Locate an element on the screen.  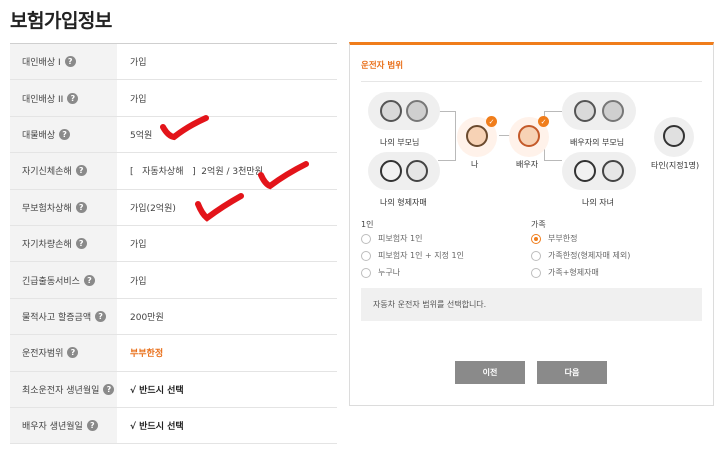
spouse-label: 배우자 is located at coordinates (527, 164).